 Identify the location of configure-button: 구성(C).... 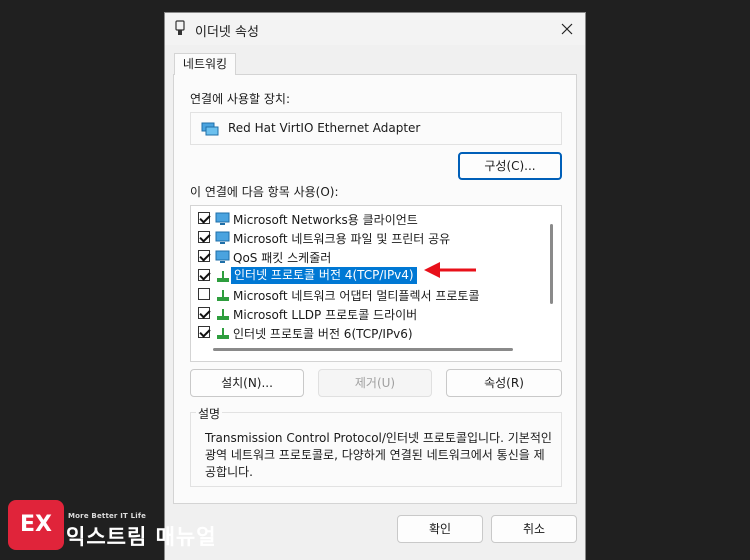
(510, 166).